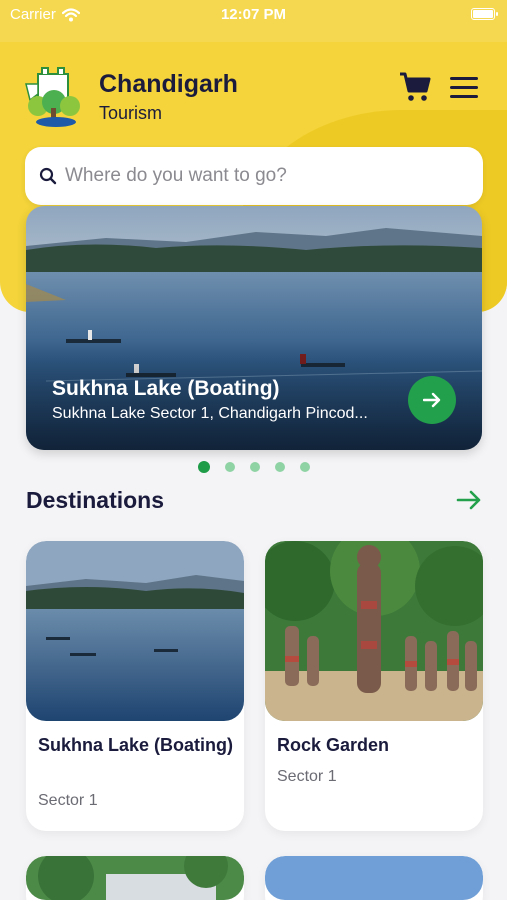  I want to click on carousel-indicator, so click(253, 467).